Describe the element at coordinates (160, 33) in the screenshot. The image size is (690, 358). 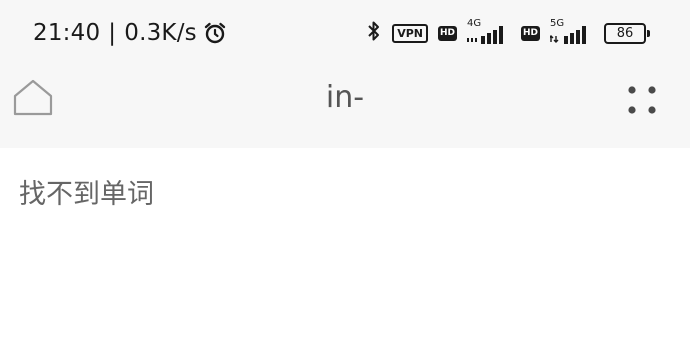
I see `network-speed: 0.3K/s` at that location.